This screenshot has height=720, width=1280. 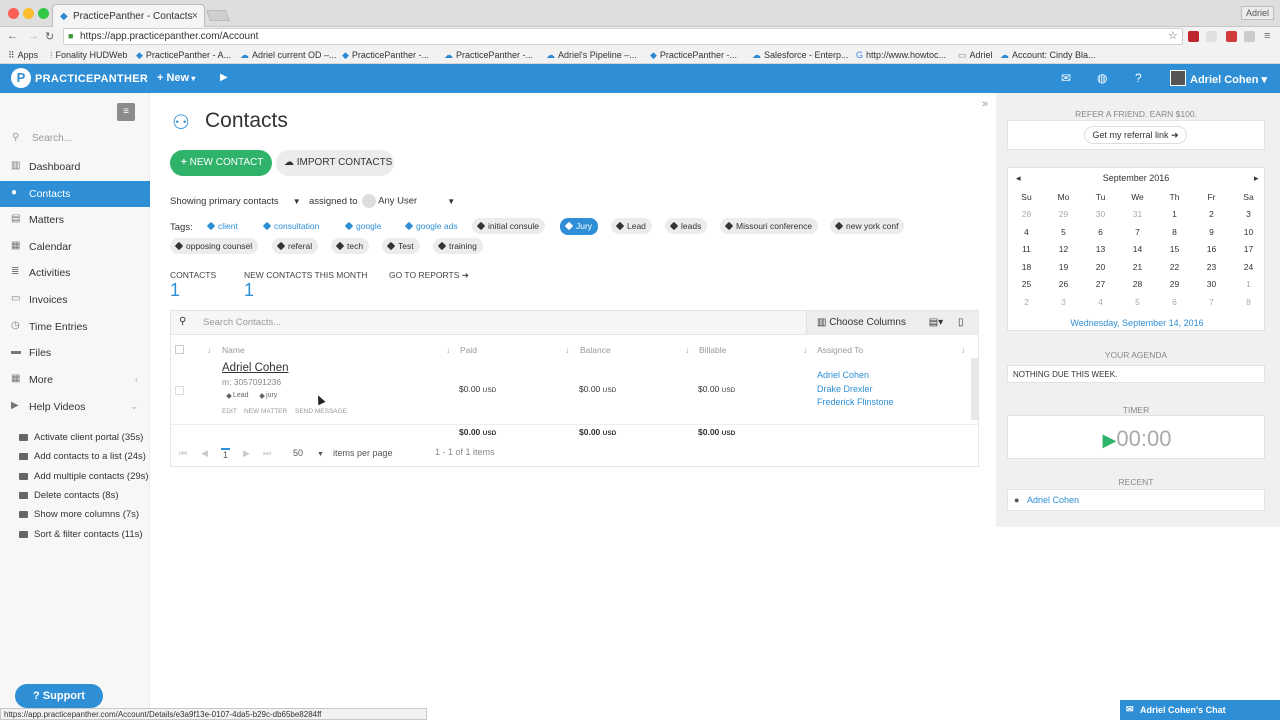 I want to click on tag-filter: Lead, so click(x=631, y=226).